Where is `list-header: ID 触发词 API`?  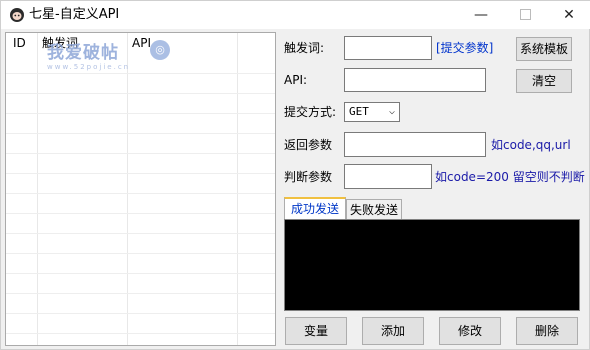 list-header: ID 触发词 API is located at coordinates (140, 43).